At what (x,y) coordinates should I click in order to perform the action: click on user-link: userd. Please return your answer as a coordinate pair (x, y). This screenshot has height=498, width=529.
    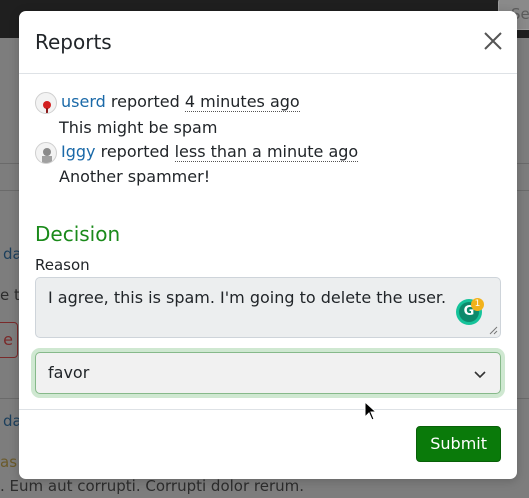
    Looking at the image, I should click on (83, 101).